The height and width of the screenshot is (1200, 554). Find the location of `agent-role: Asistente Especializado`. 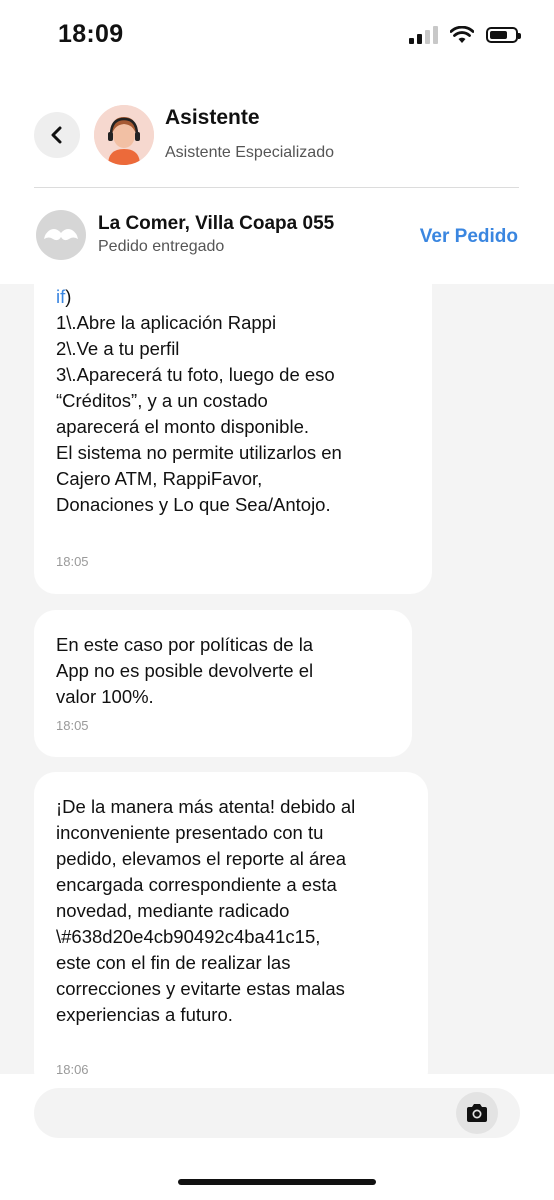

agent-role: Asistente Especializado is located at coordinates (249, 152).